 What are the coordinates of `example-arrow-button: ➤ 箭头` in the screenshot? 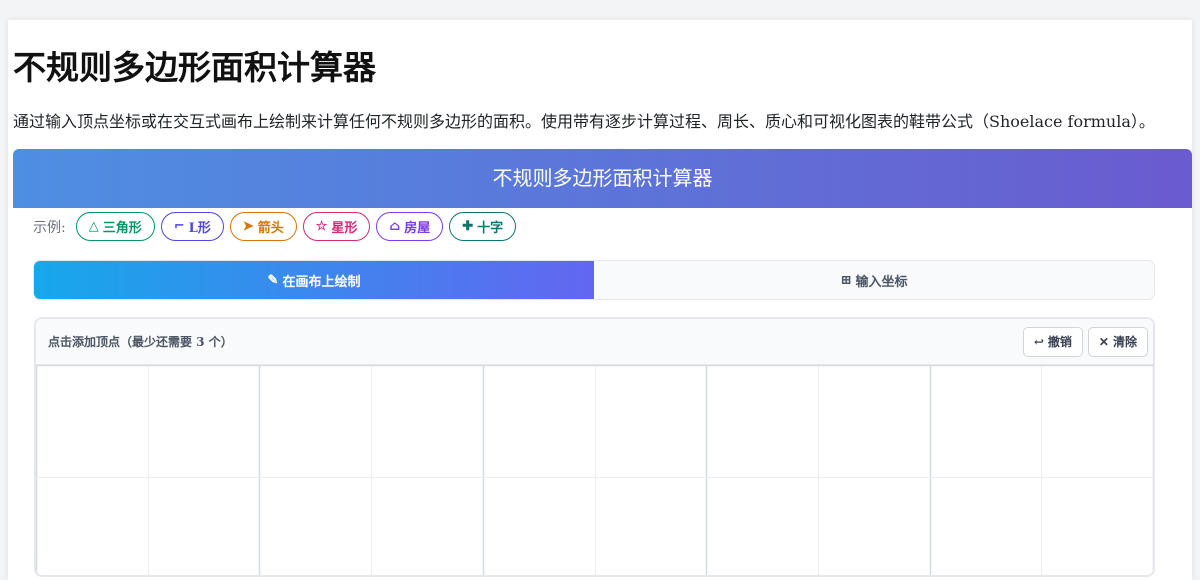 It's located at (263, 226).